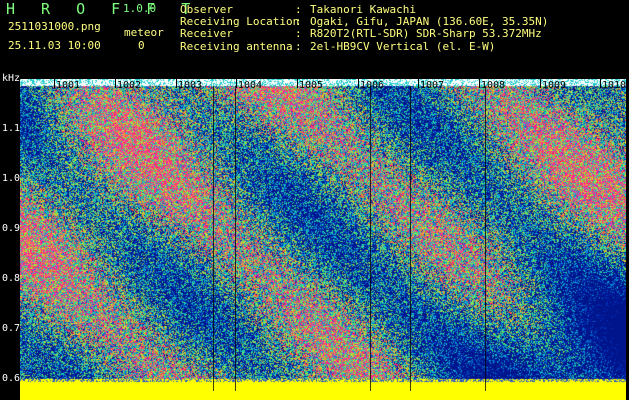 Image resolution: width=629 pixels, height=400 pixels. Describe the element at coordinates (250, 85) in the screenshot. I see `time-label: 1004` at that location.